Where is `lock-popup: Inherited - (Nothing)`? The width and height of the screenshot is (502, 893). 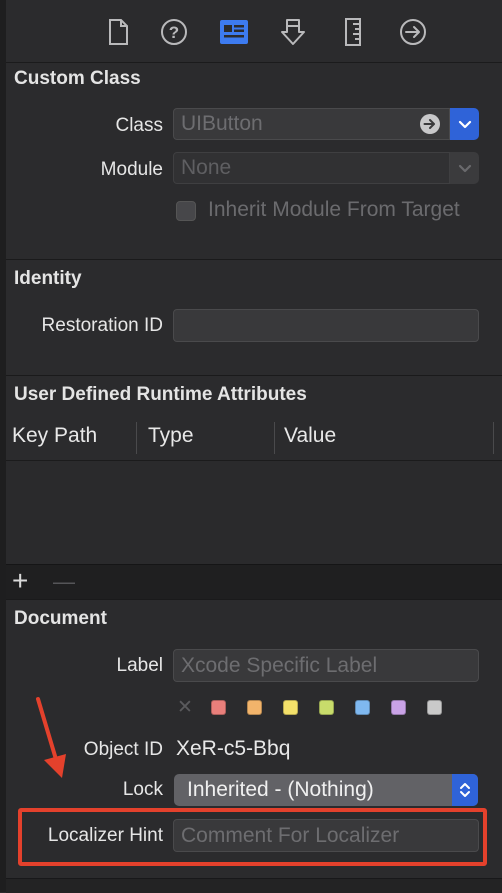 lock-popup: Inherited - (Nothing) is located at coordinates (326, 790).